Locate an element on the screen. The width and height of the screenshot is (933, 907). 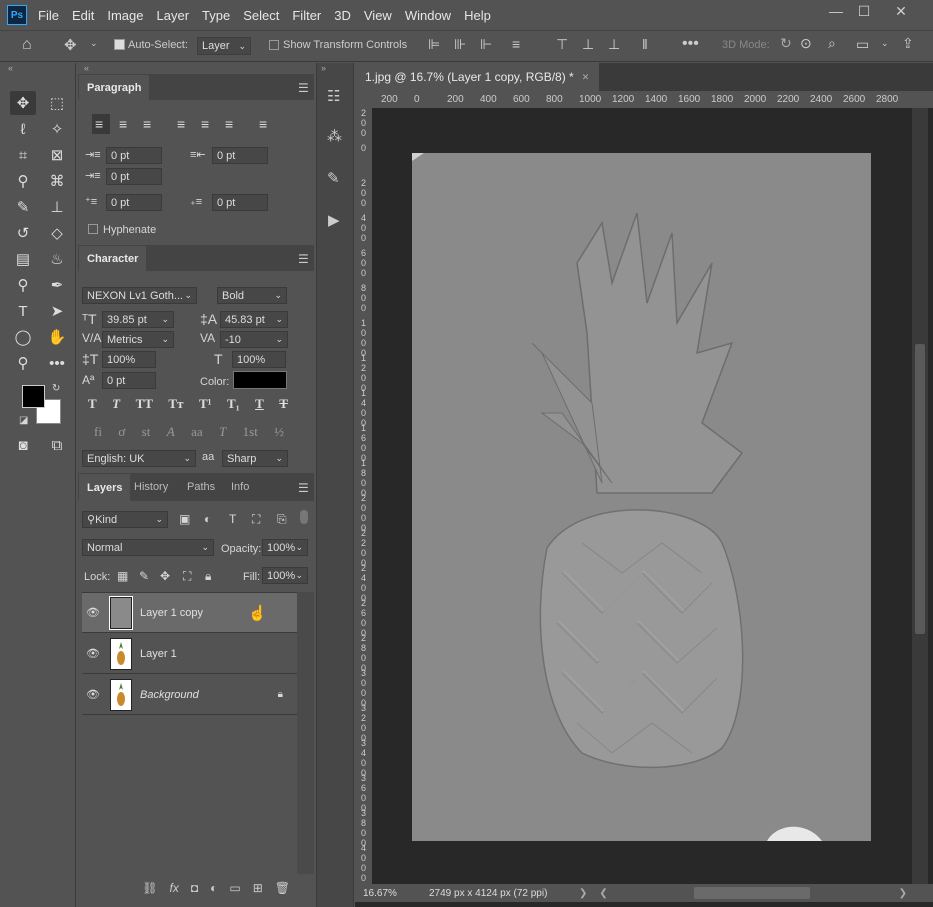
align-right-icon: ⊩ is located at coordinates (486, 44).